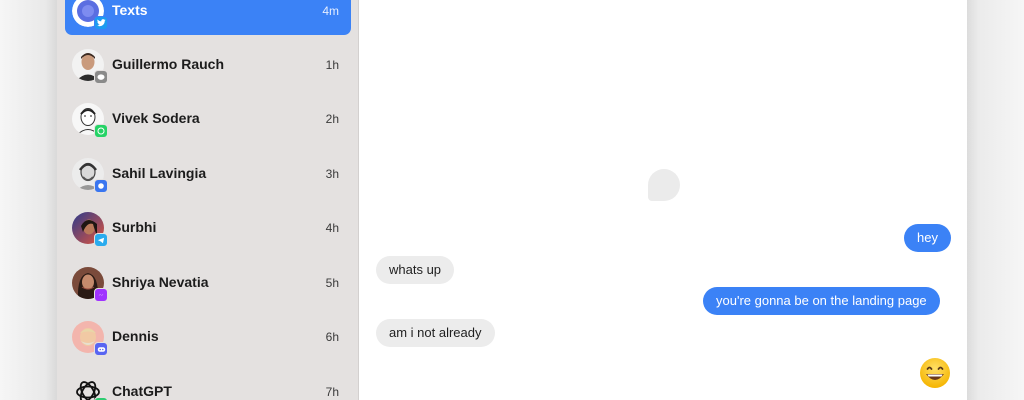 Image resolution: width=1024 pixels, height=400 pixels. I want to click on thread-item-guillermo-rauch: Guillermo Rauch 1h, so click(208, 65).